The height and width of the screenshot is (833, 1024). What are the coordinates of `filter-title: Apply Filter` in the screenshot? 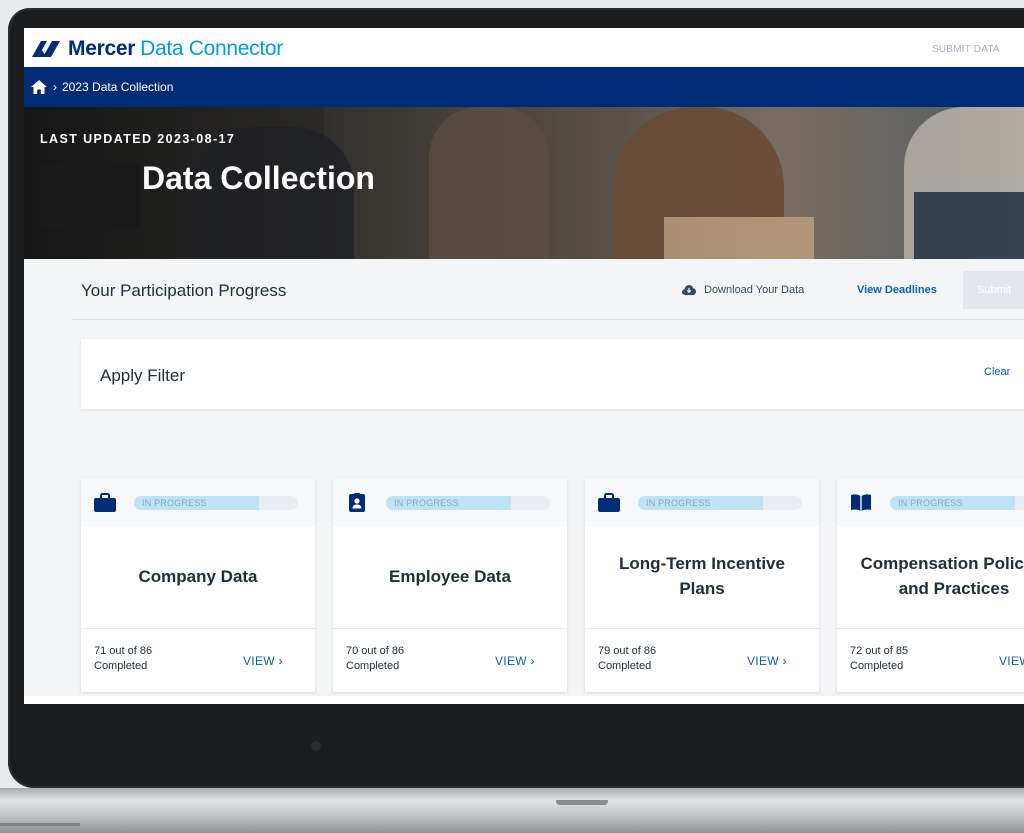 It's located at (142, 376).